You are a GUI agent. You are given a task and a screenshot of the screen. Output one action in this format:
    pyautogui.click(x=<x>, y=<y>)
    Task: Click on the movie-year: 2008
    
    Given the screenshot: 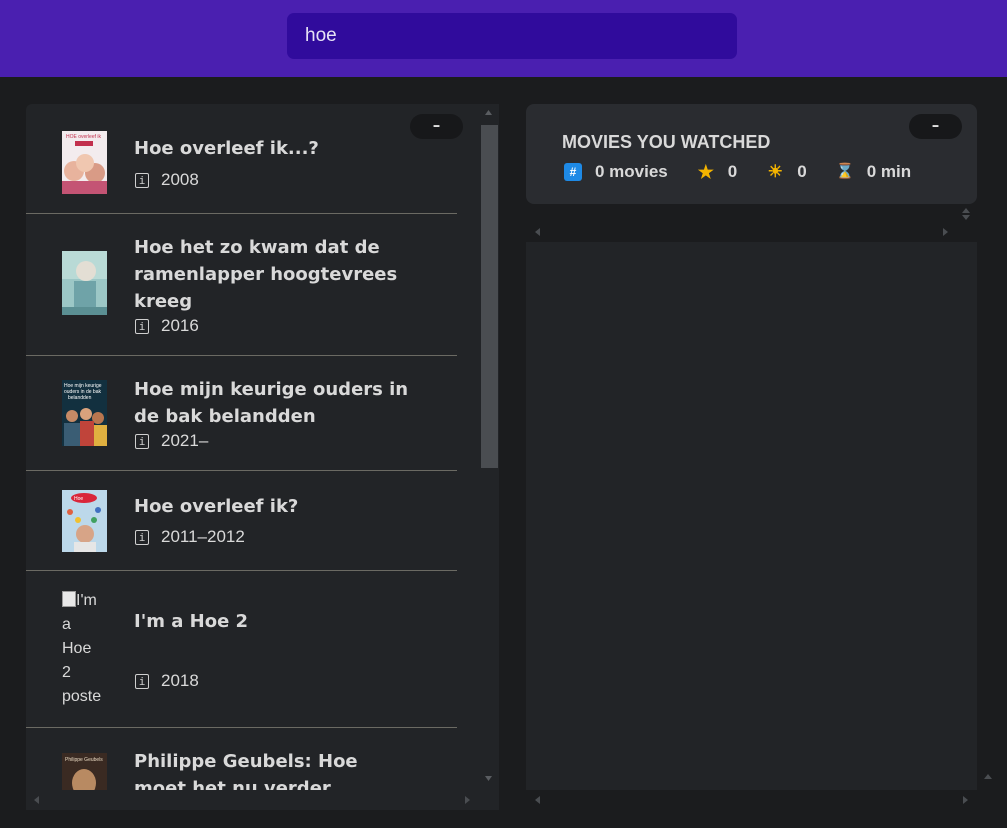 What is the action you would take?
    pyautogui.click(x=180, y=179)
    